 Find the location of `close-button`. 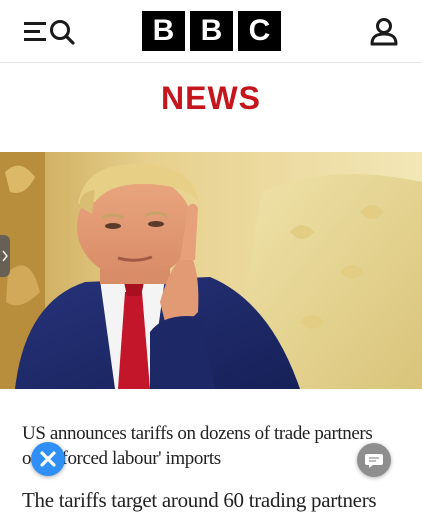

close-button is located at coordinates (48, 459).